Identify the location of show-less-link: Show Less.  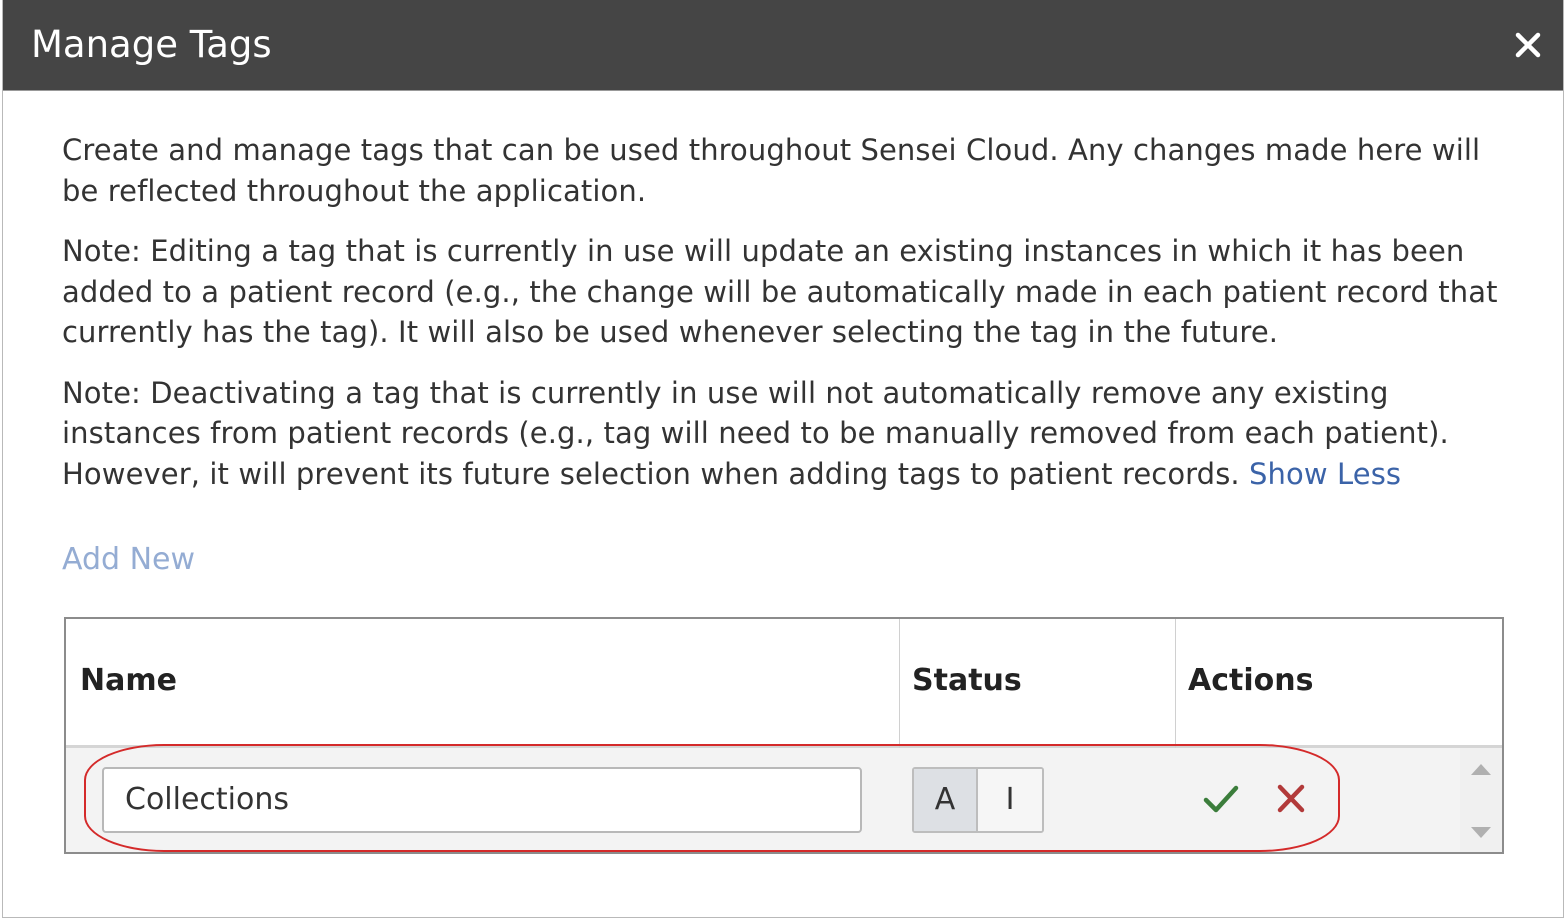
(1325, 474).